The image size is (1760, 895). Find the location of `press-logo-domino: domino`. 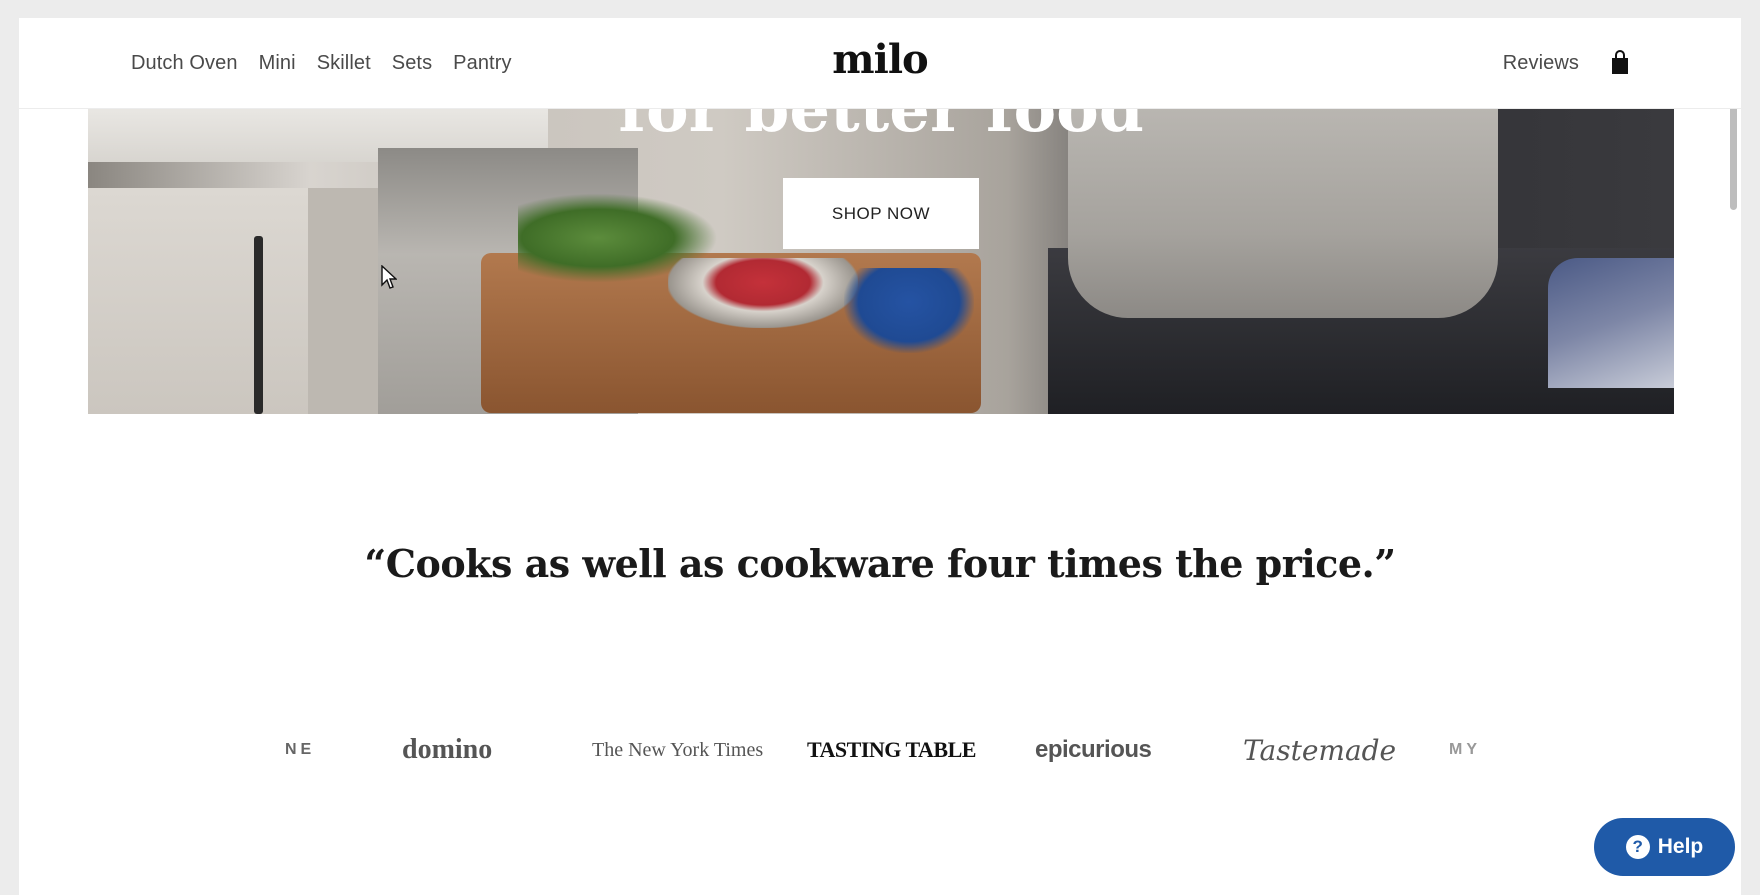

press-logo-domino: domino is located at coordinates (447, 749).